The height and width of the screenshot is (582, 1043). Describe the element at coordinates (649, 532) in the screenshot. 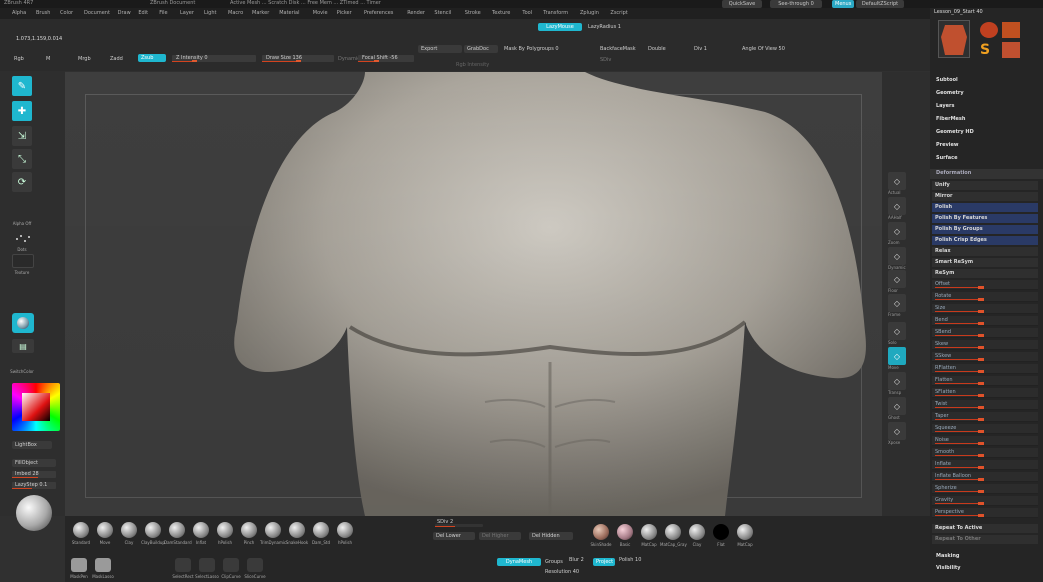

I see `material-matcap-button` at that location.